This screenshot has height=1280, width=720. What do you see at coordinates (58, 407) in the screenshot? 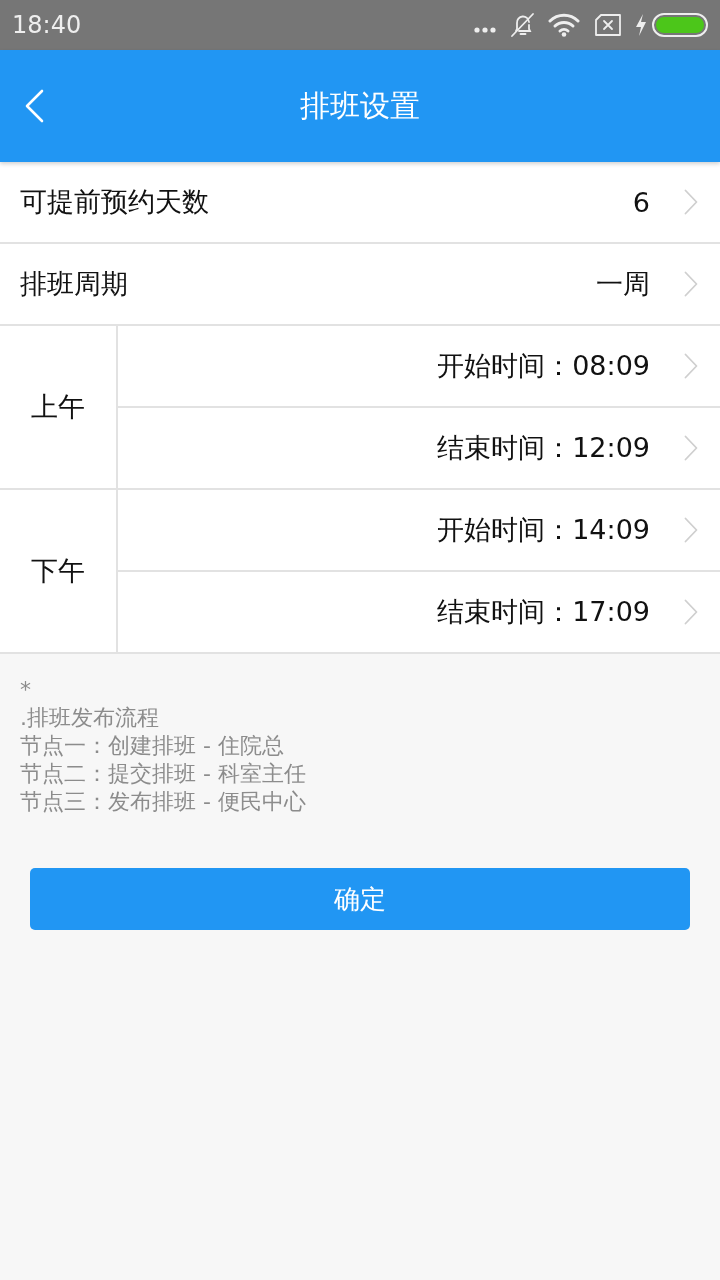
I see `period-label: 上午` at bounding box center [58, 407].